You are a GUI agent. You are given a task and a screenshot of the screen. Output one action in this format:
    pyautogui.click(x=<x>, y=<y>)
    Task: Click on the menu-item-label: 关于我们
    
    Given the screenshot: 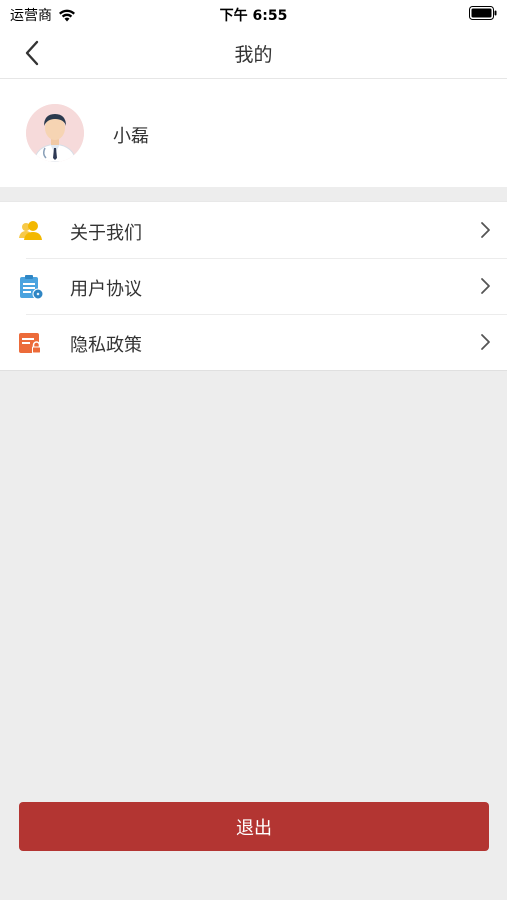 What is the action you would take?
    pyautogui.click(x=106, y=233)
    